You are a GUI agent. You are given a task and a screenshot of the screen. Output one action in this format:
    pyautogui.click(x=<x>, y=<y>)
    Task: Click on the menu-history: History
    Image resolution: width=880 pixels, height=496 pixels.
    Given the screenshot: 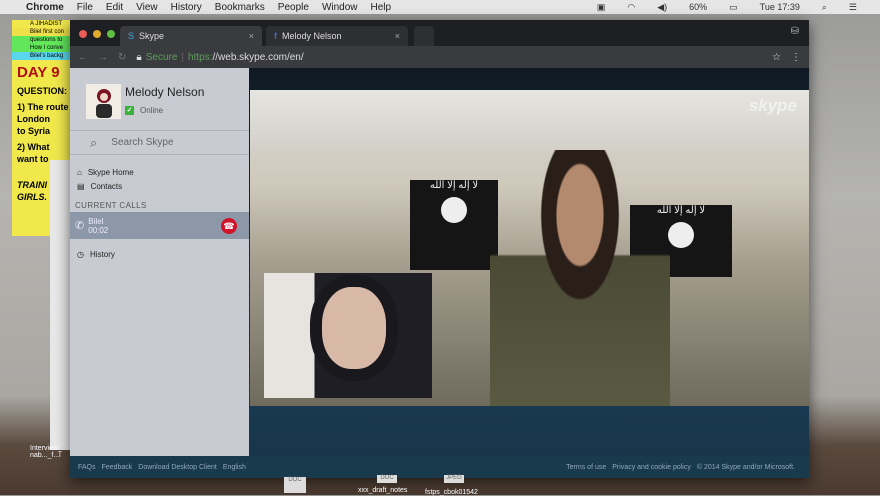 What is the action you would take?
    pyautogui.click(x=186, y=7)
    